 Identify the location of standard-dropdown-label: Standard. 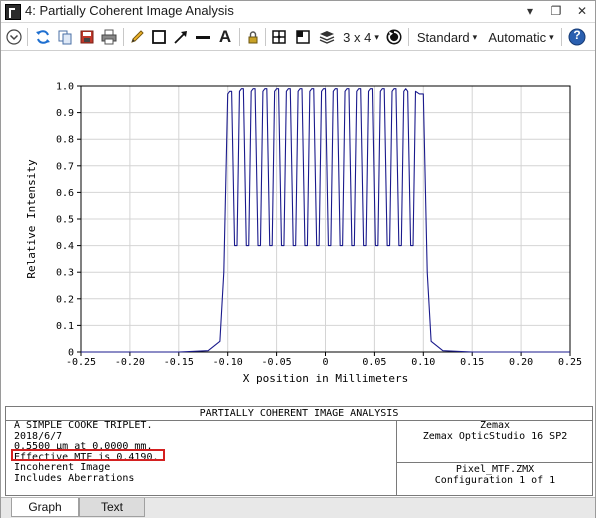
(443, 37).